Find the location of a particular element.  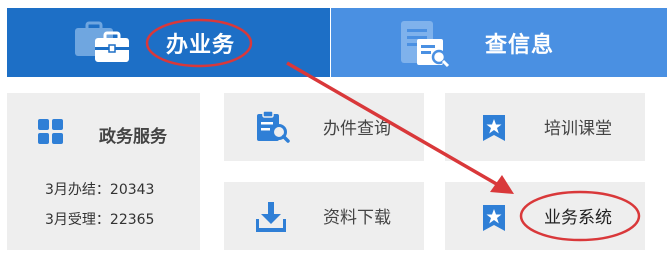

document-download-label: 资料下载 is located at coordinates (357, 218).